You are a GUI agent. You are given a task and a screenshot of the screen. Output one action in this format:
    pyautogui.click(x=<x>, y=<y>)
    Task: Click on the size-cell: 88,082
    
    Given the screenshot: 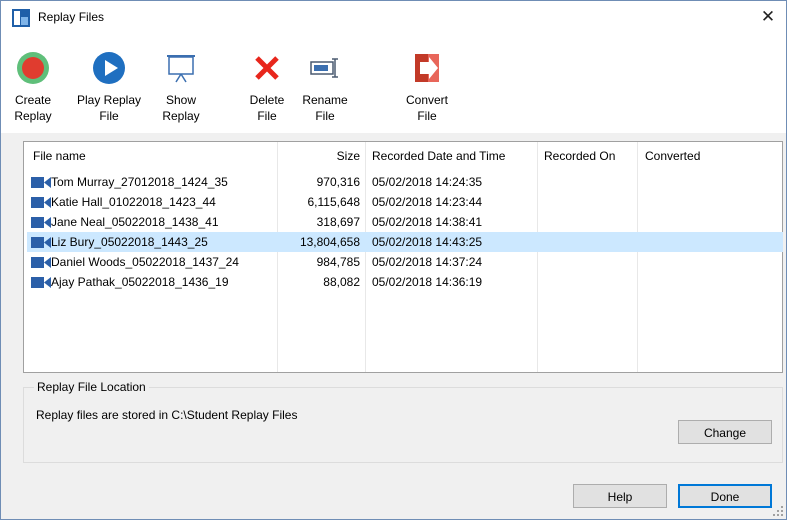 What is the action you would take?
    pyautogui.click(x=341, y=282)
    